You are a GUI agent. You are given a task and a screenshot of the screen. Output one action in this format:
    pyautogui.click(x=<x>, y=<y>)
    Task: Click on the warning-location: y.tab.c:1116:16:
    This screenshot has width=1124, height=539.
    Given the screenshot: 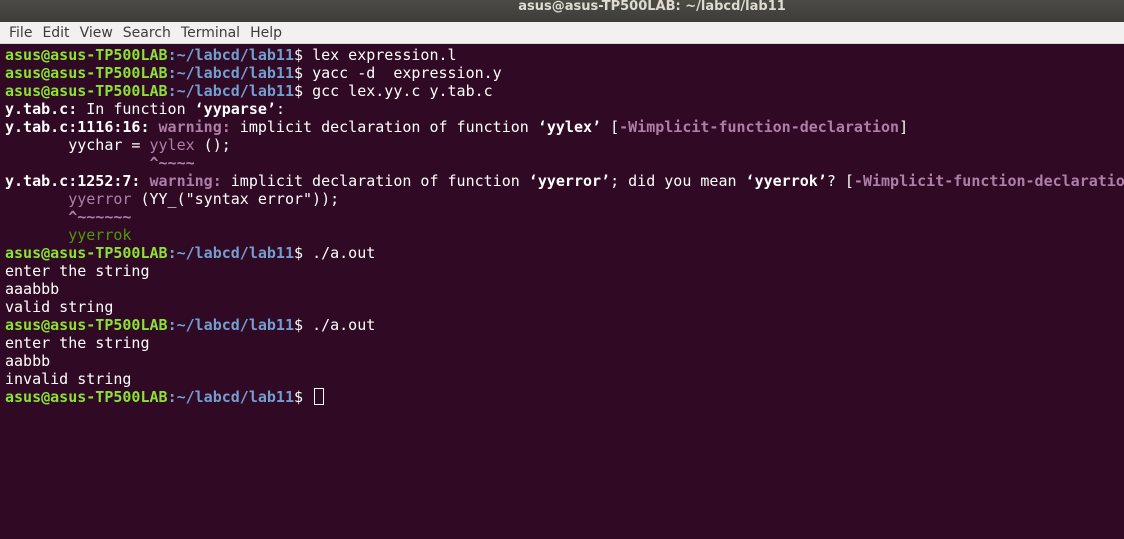 What is the action you would take?
    pyautogui.click(x=77, y=127)
    